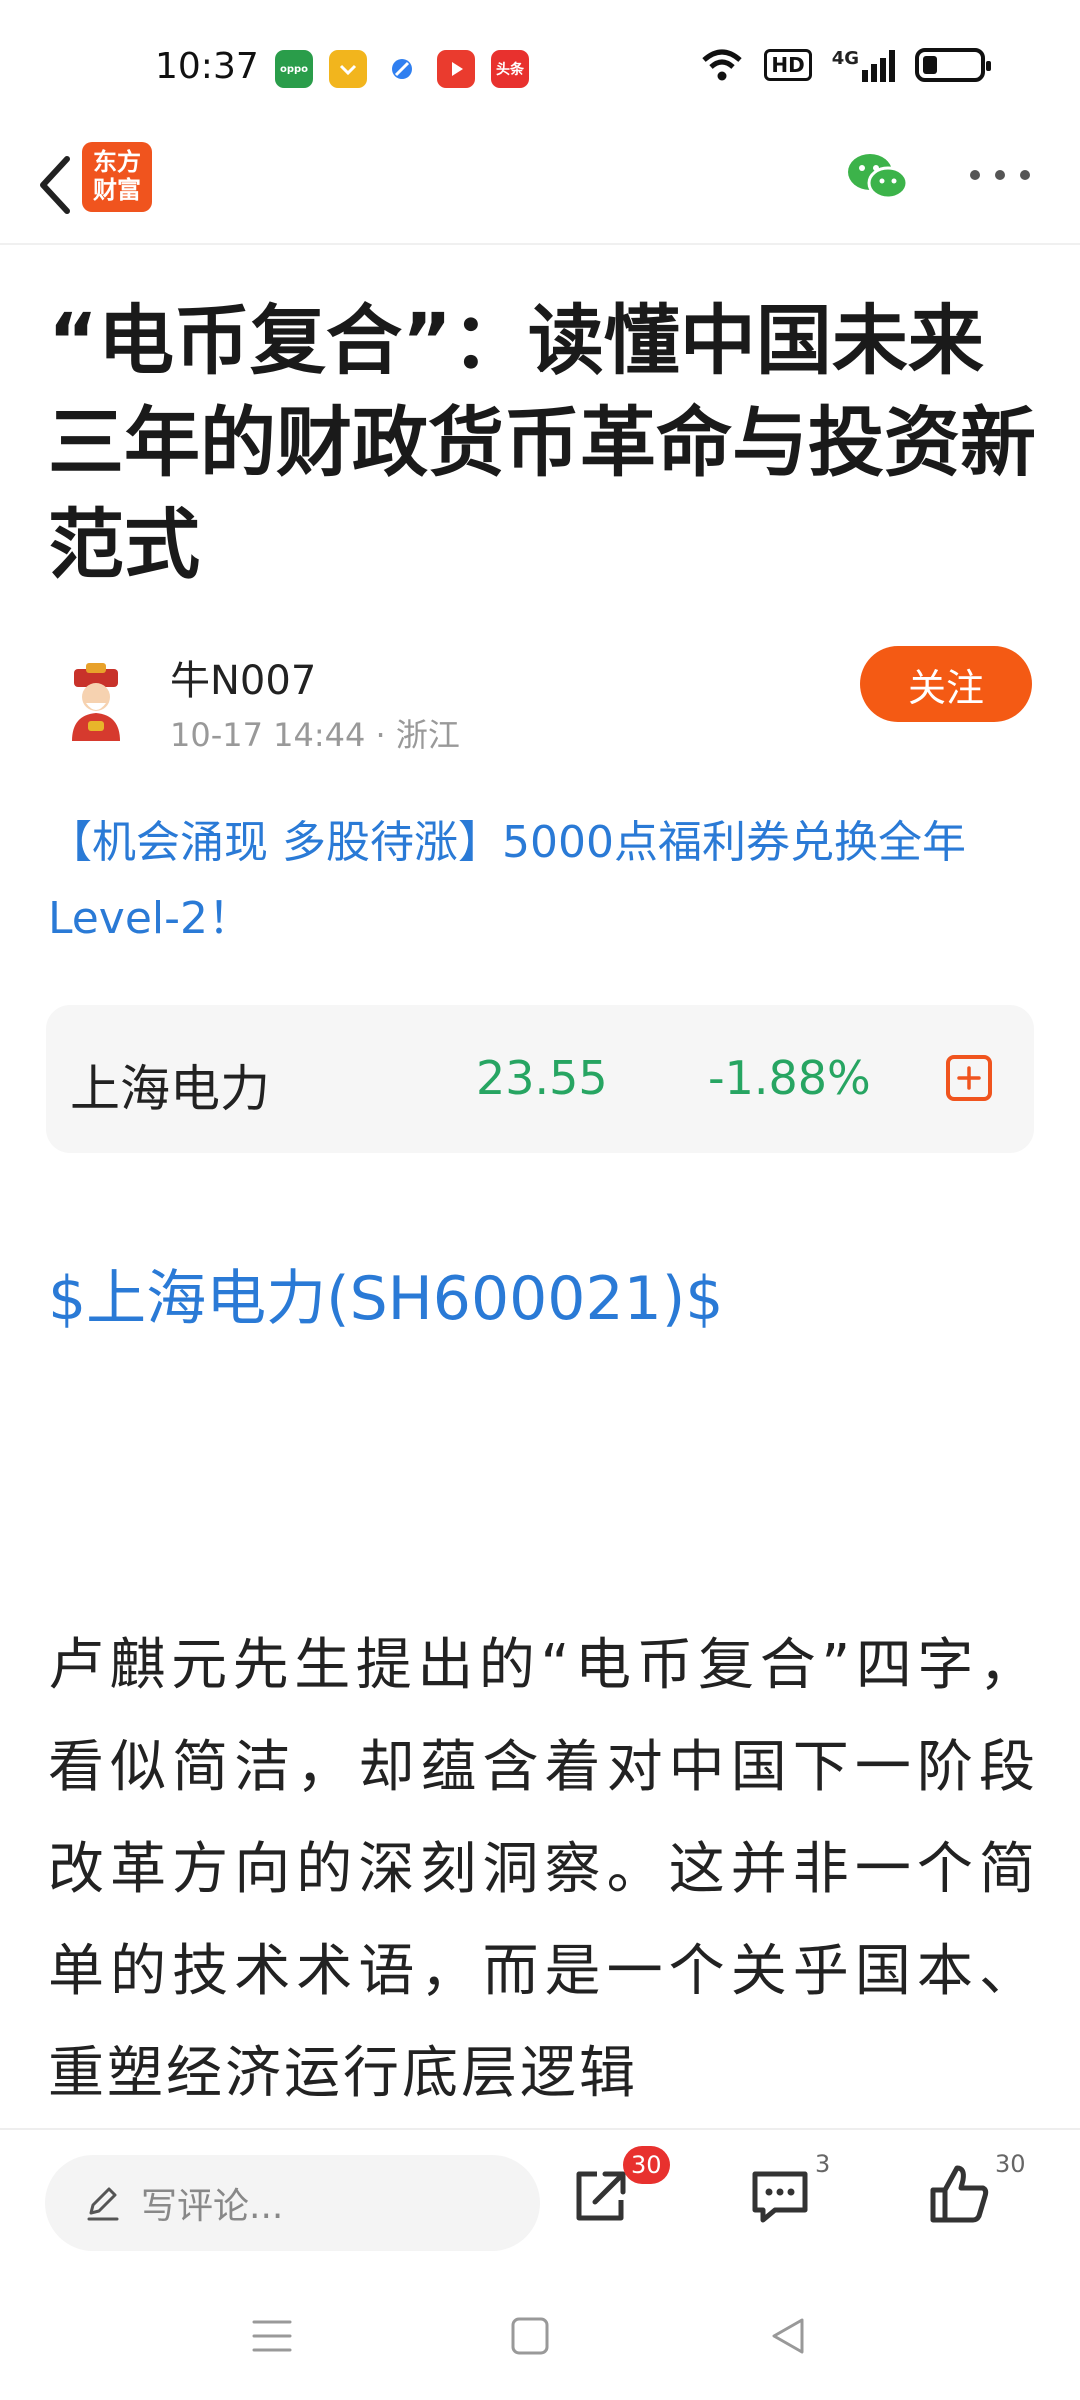 The image size is (1080, 2400). I want to click on stock-name: 上海电力, so click(170, 1089).